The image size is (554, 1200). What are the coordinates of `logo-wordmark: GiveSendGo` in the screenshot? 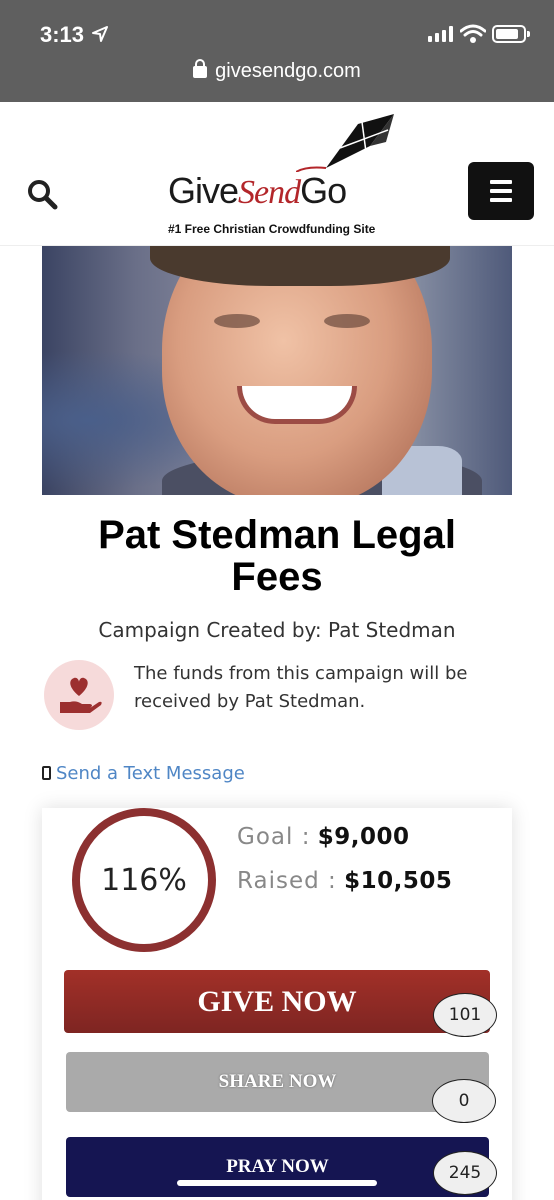 It's located at (257, 191).